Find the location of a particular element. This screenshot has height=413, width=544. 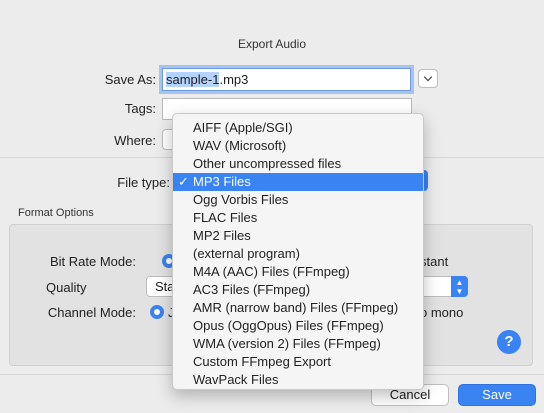

menu-item-label: MP3 Files is located at coordinates (222, 181).